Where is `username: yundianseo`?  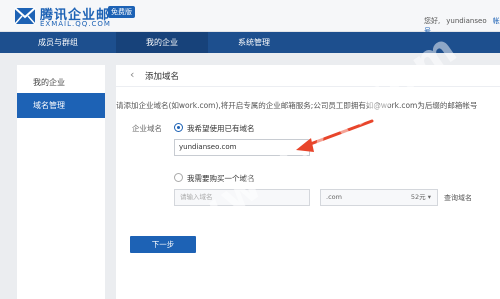
username: yundianseo is located at coordinates (466, 21).